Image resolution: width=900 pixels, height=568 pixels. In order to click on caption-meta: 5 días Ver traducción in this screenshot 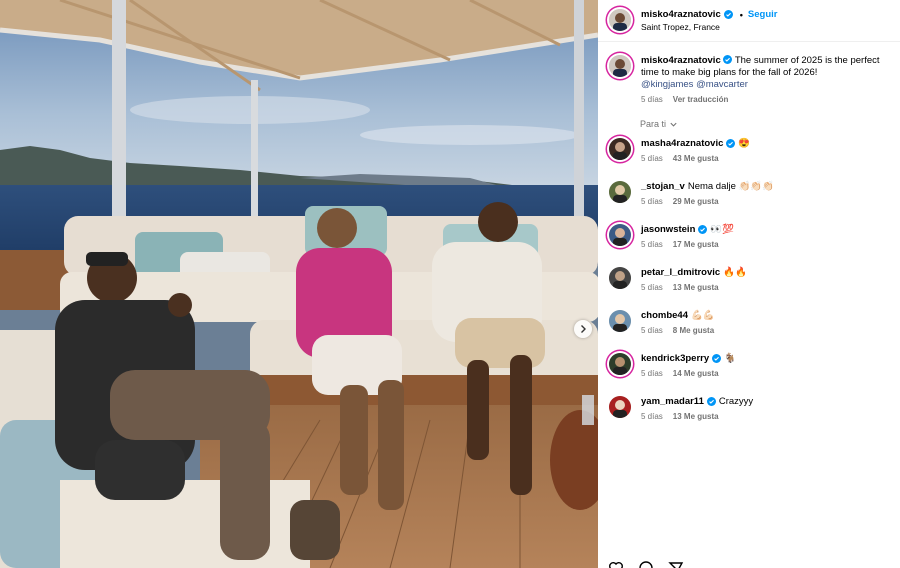, I will do `click(684, 99)`.